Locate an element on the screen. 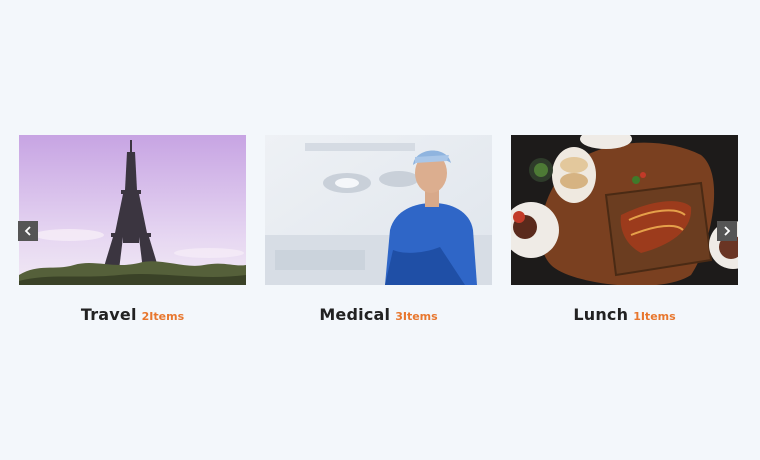  chevron-left-icon is located at coordinates (28, 231).